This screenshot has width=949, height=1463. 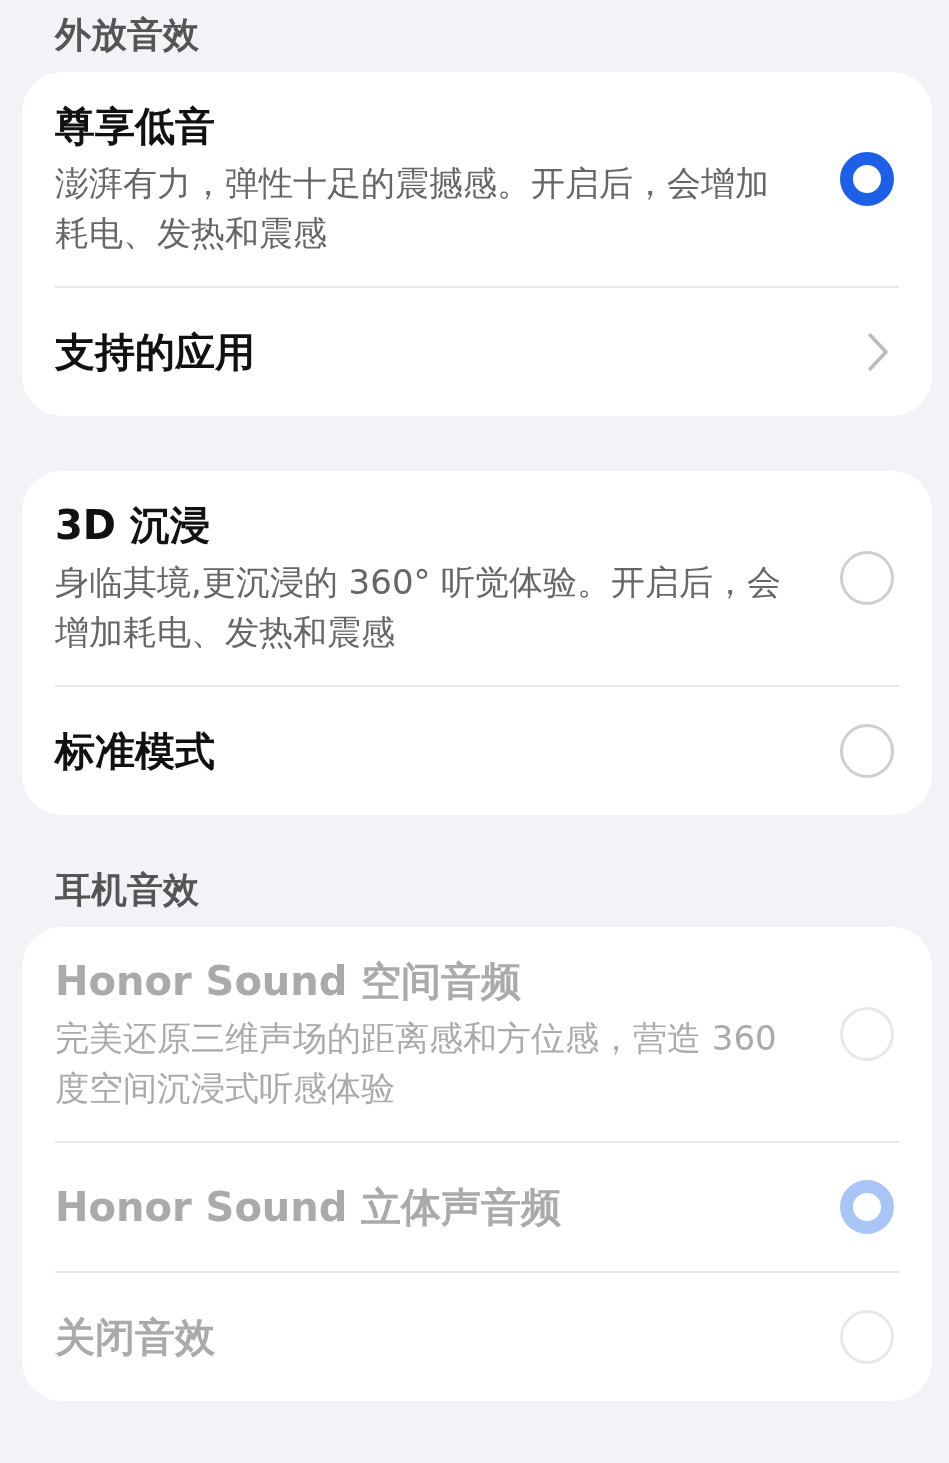 I want to click on chevron-right-icon, so click(x=878, y=352).